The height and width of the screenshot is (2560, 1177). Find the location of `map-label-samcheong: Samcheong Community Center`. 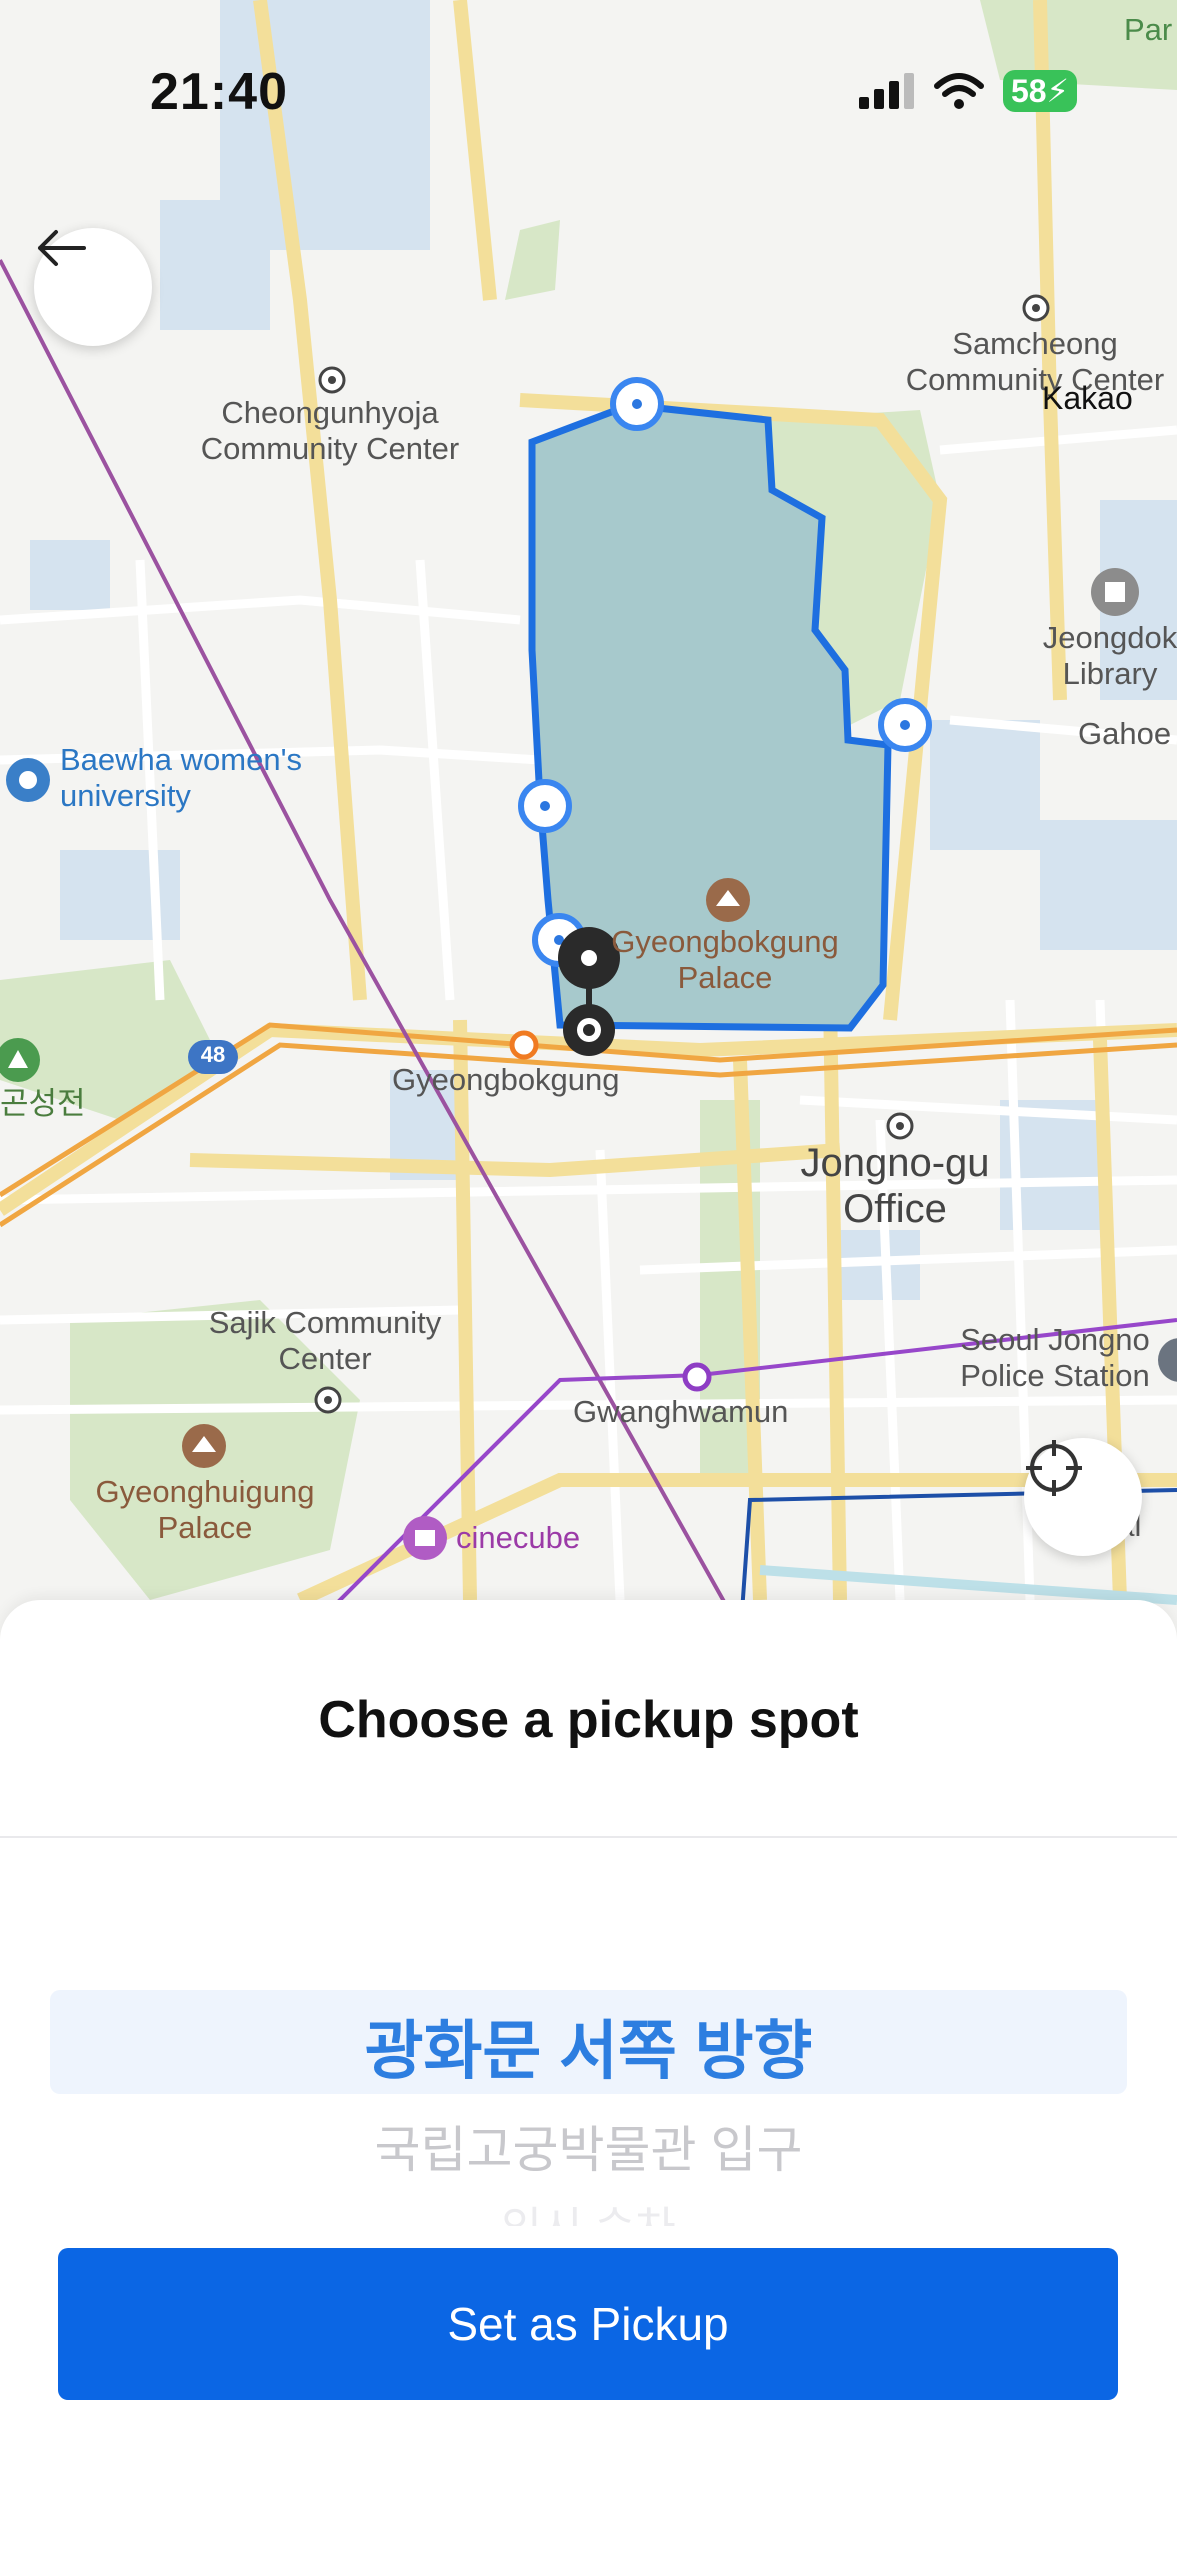

map-label-samcheong: Samcheong Community Center is located at coordinates (1035, 361).